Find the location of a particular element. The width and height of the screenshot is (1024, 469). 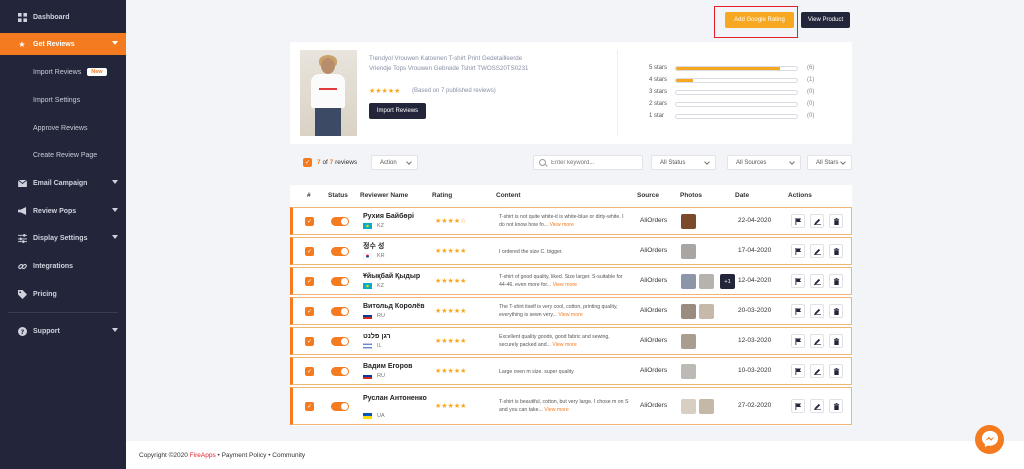

sidebar-item-pricing: Pricing is located at coordinates (63, 294).